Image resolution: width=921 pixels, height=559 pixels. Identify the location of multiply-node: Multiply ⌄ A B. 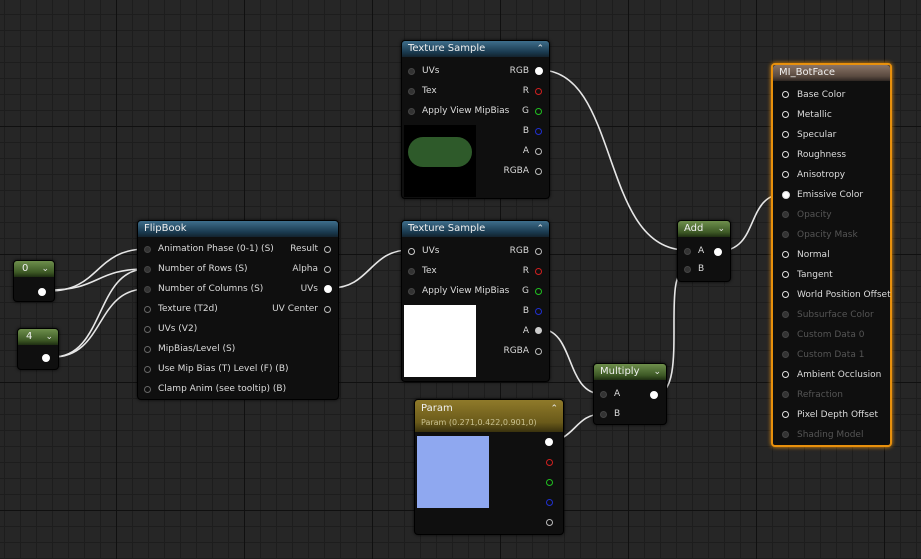
(630, 394).